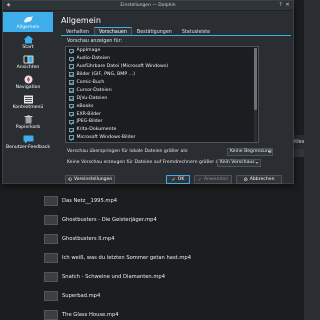 The width and height of the screenshot is (320, 320). I want to click on file-row: Snatch - Schweine und Diamanten.mp4, so click(169, 276).